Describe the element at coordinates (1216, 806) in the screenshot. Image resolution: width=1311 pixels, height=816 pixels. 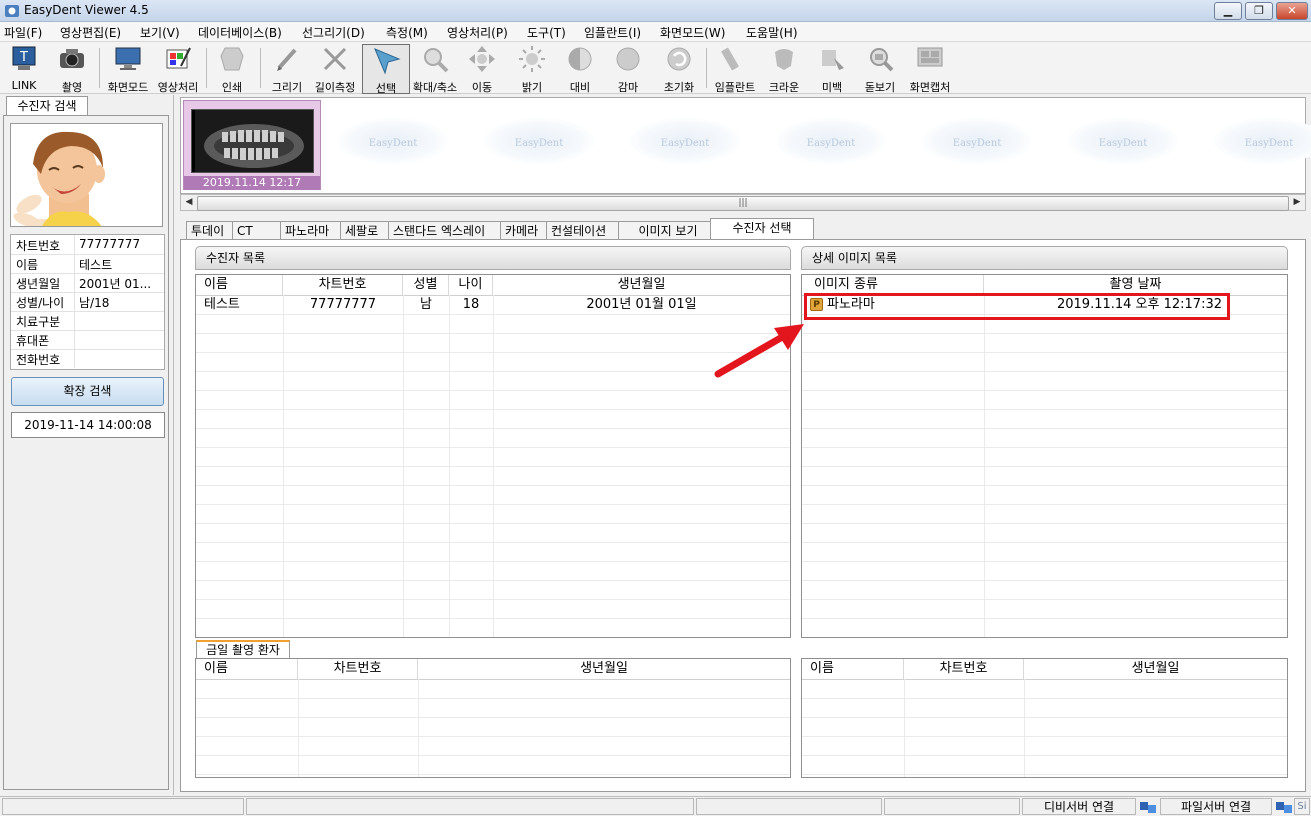
I see `file-server-status: 파일서버 연결` at that location.